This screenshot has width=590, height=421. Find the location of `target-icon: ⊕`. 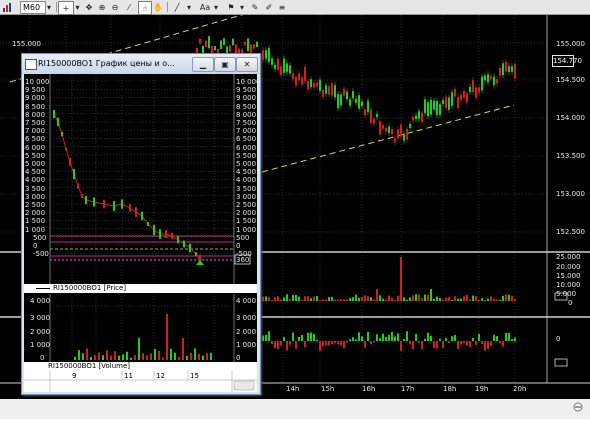

target-icon: ⊕ is located at coordinates (102, 7).